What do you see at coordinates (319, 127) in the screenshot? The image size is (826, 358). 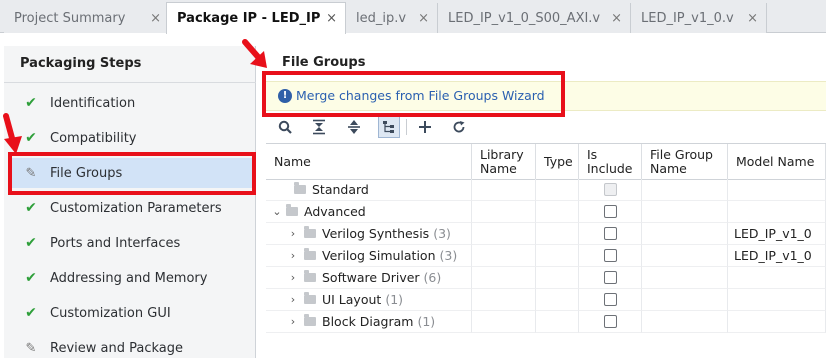 I see `collapse-all-icon` at bounding box center [319, 127].